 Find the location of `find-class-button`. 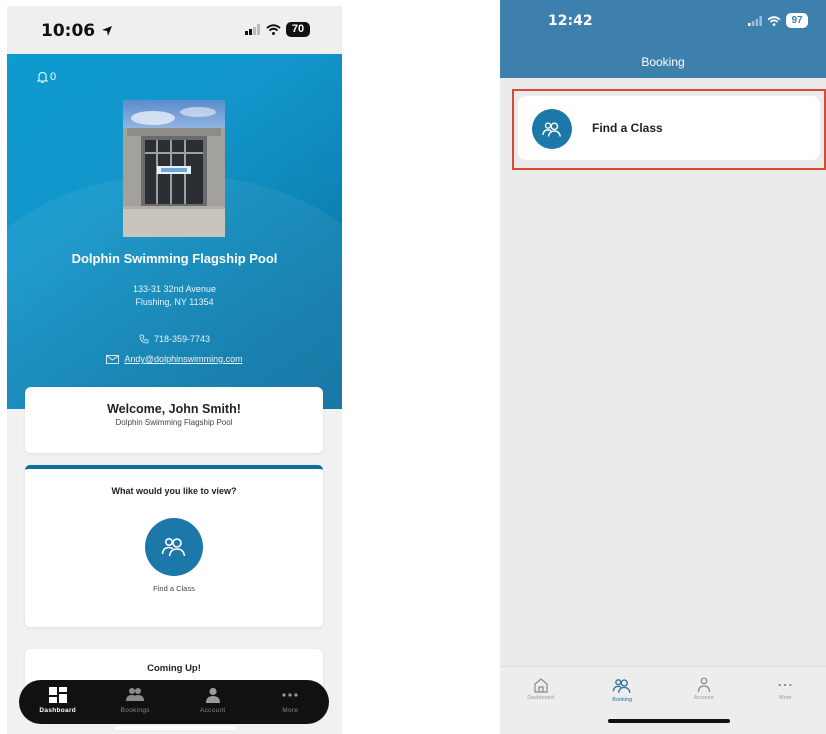

find-class-button is located at coordinates (174, 547).